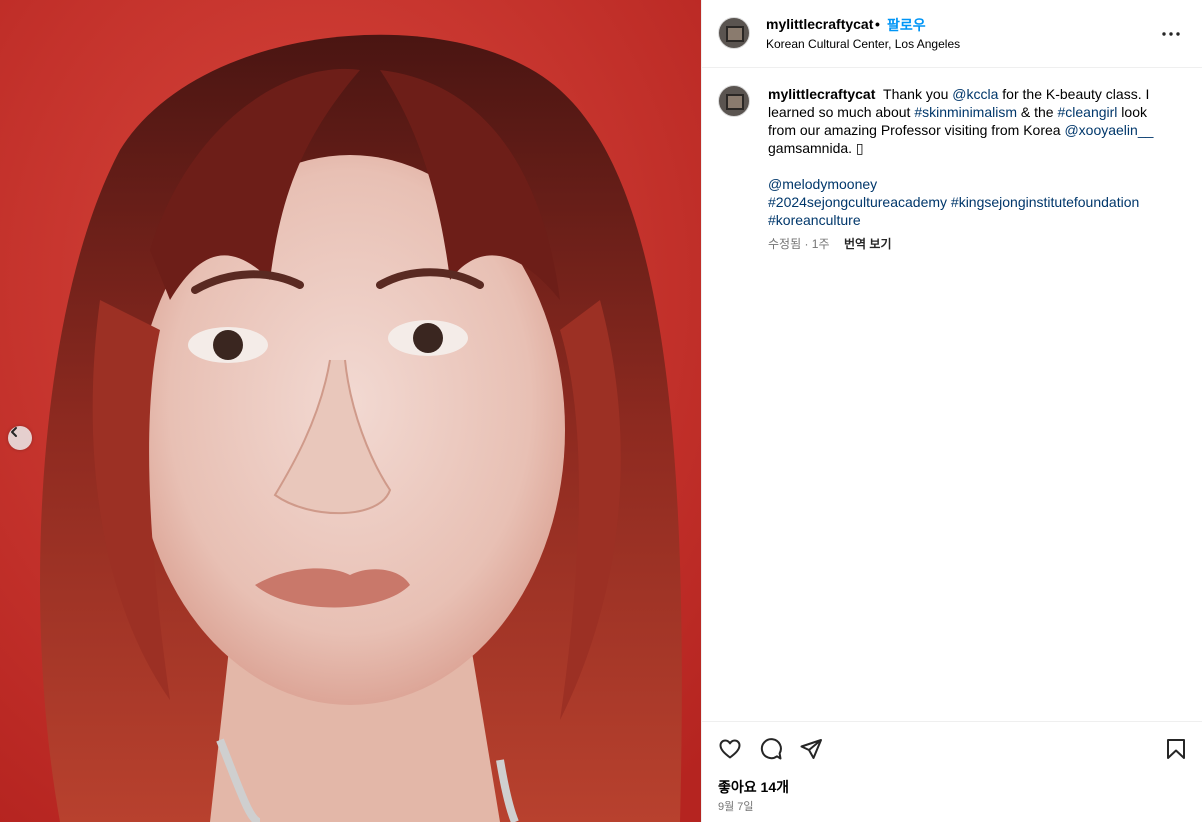 This screenshot has height=822, width=1202. I want to click on bookmark-icon, so click(1176, 749).